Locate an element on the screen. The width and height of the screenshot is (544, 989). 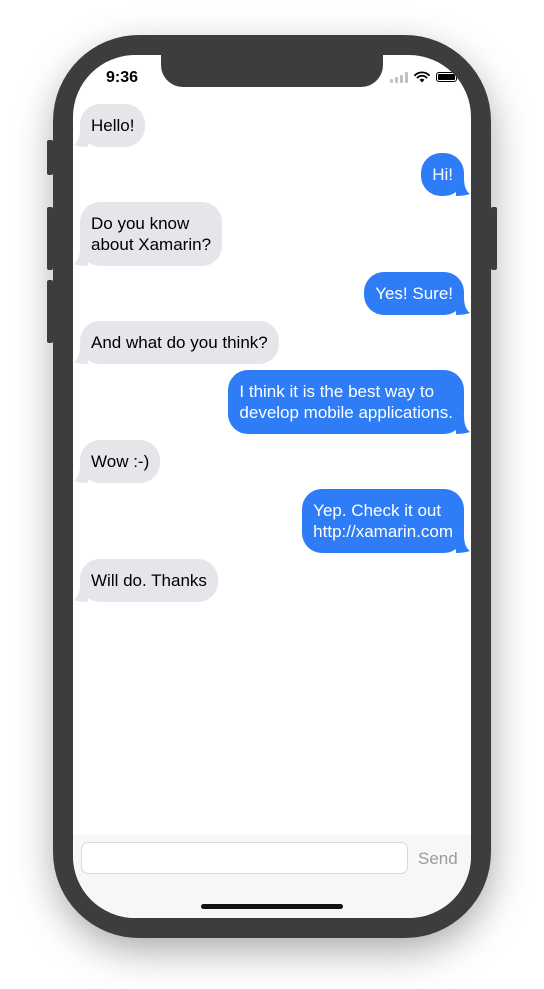
message-bubble: Wow :-) is located at coordinates (120, 461).